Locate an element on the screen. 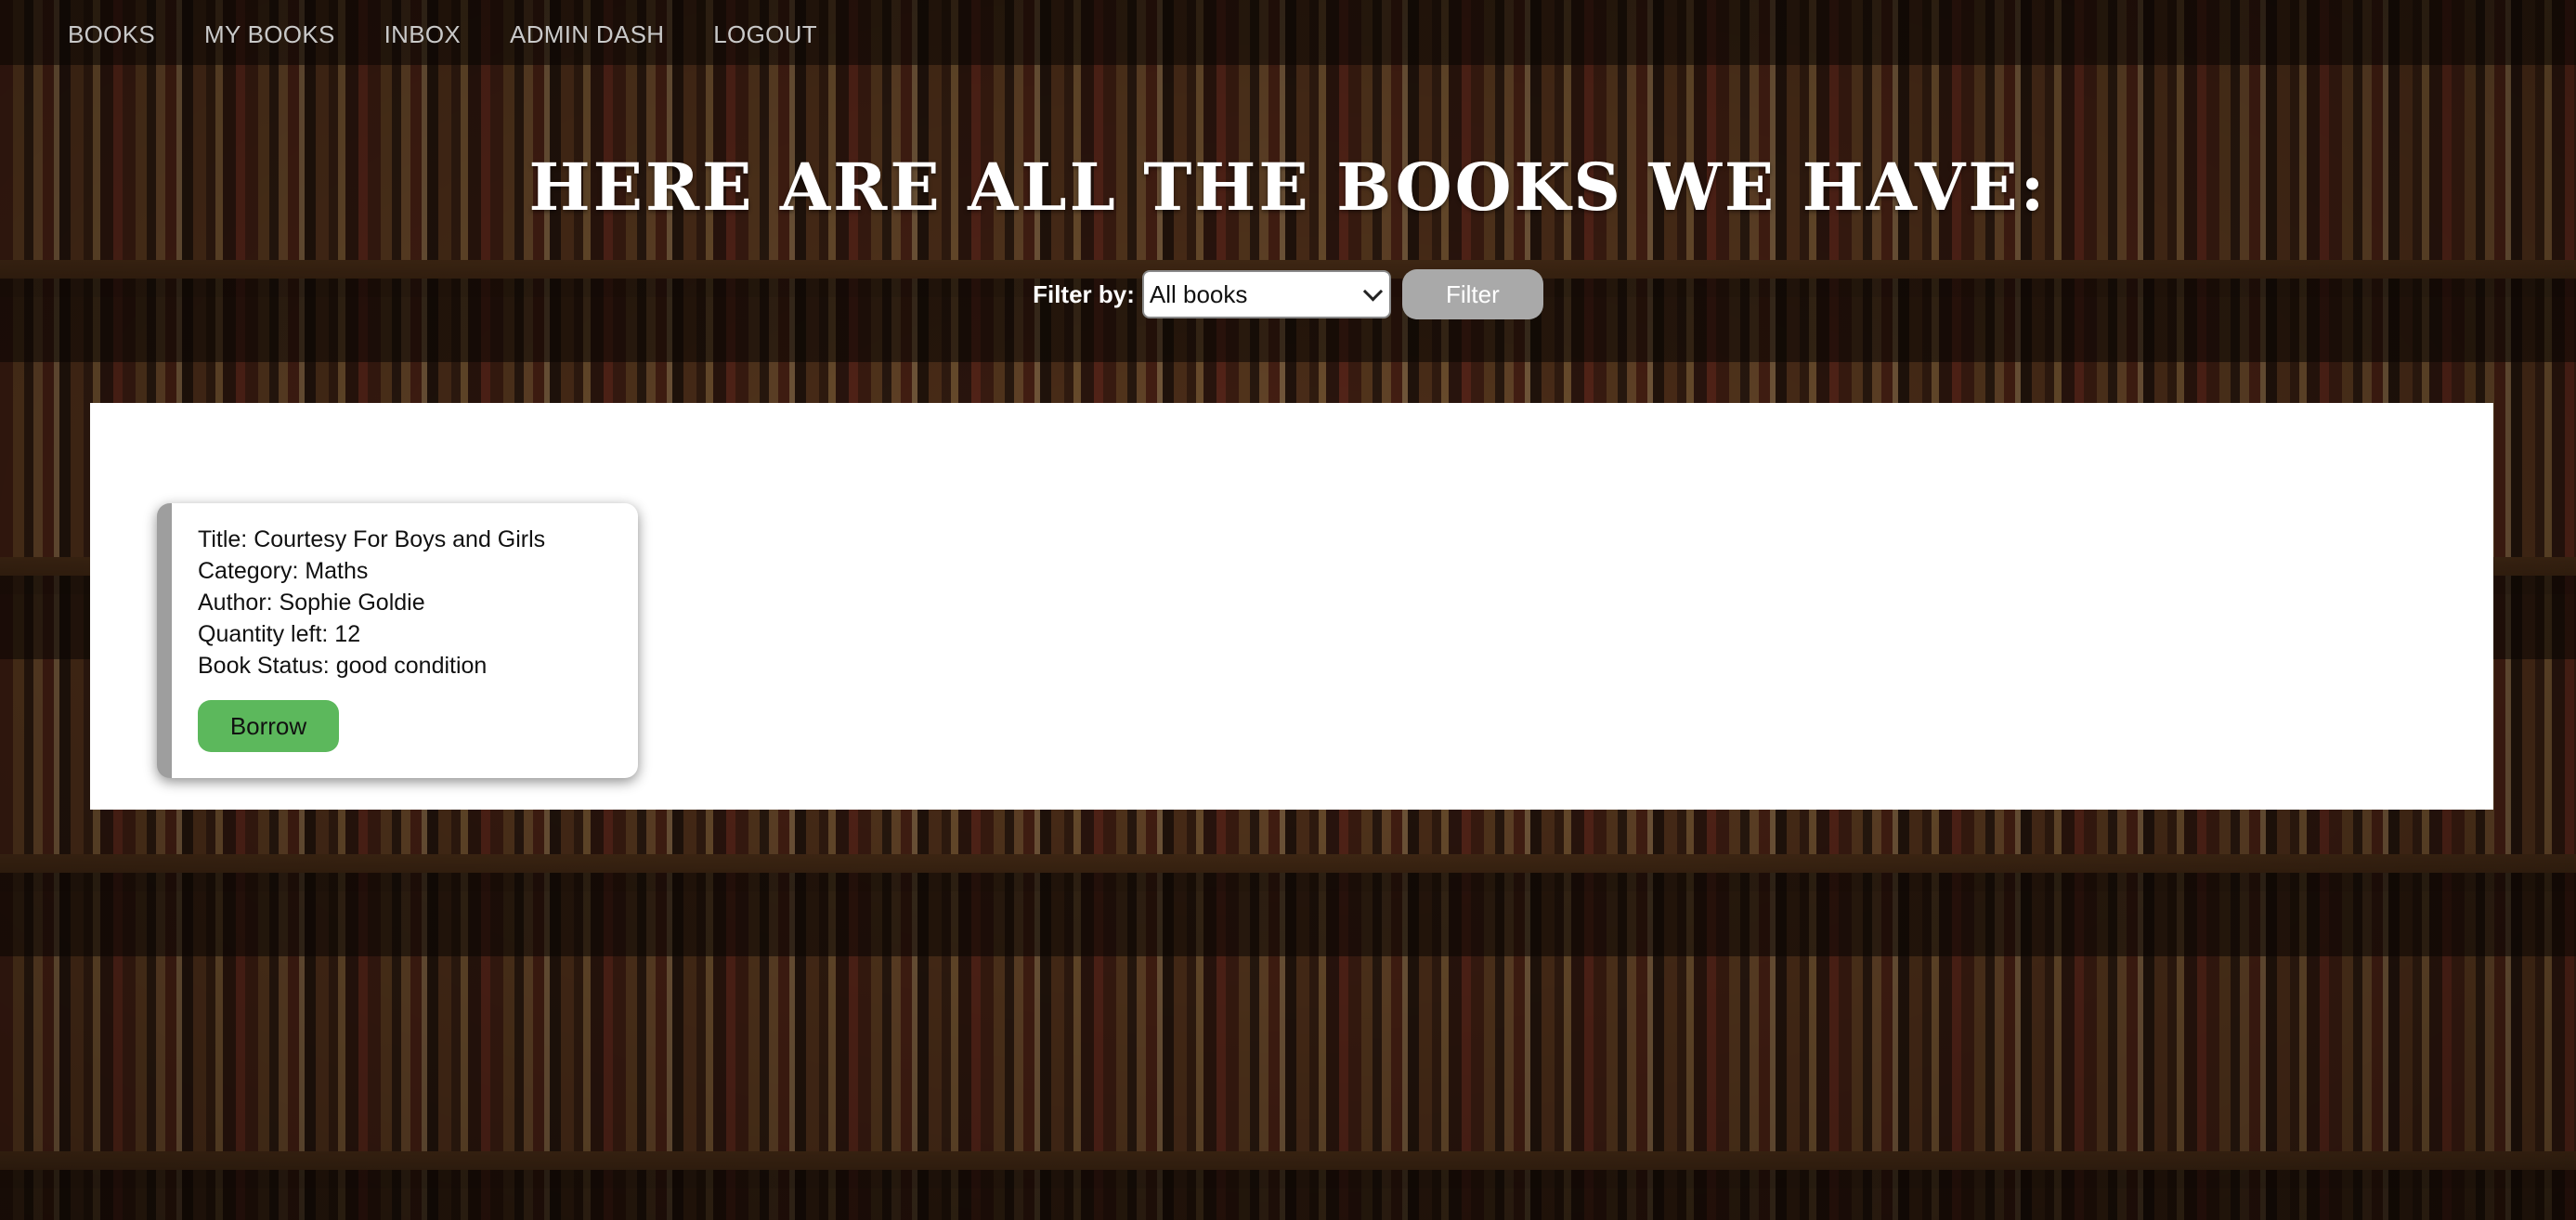 This screenshot has width=2576, height=1220. filter-button: Filter is located at coordinates (1472, 294).